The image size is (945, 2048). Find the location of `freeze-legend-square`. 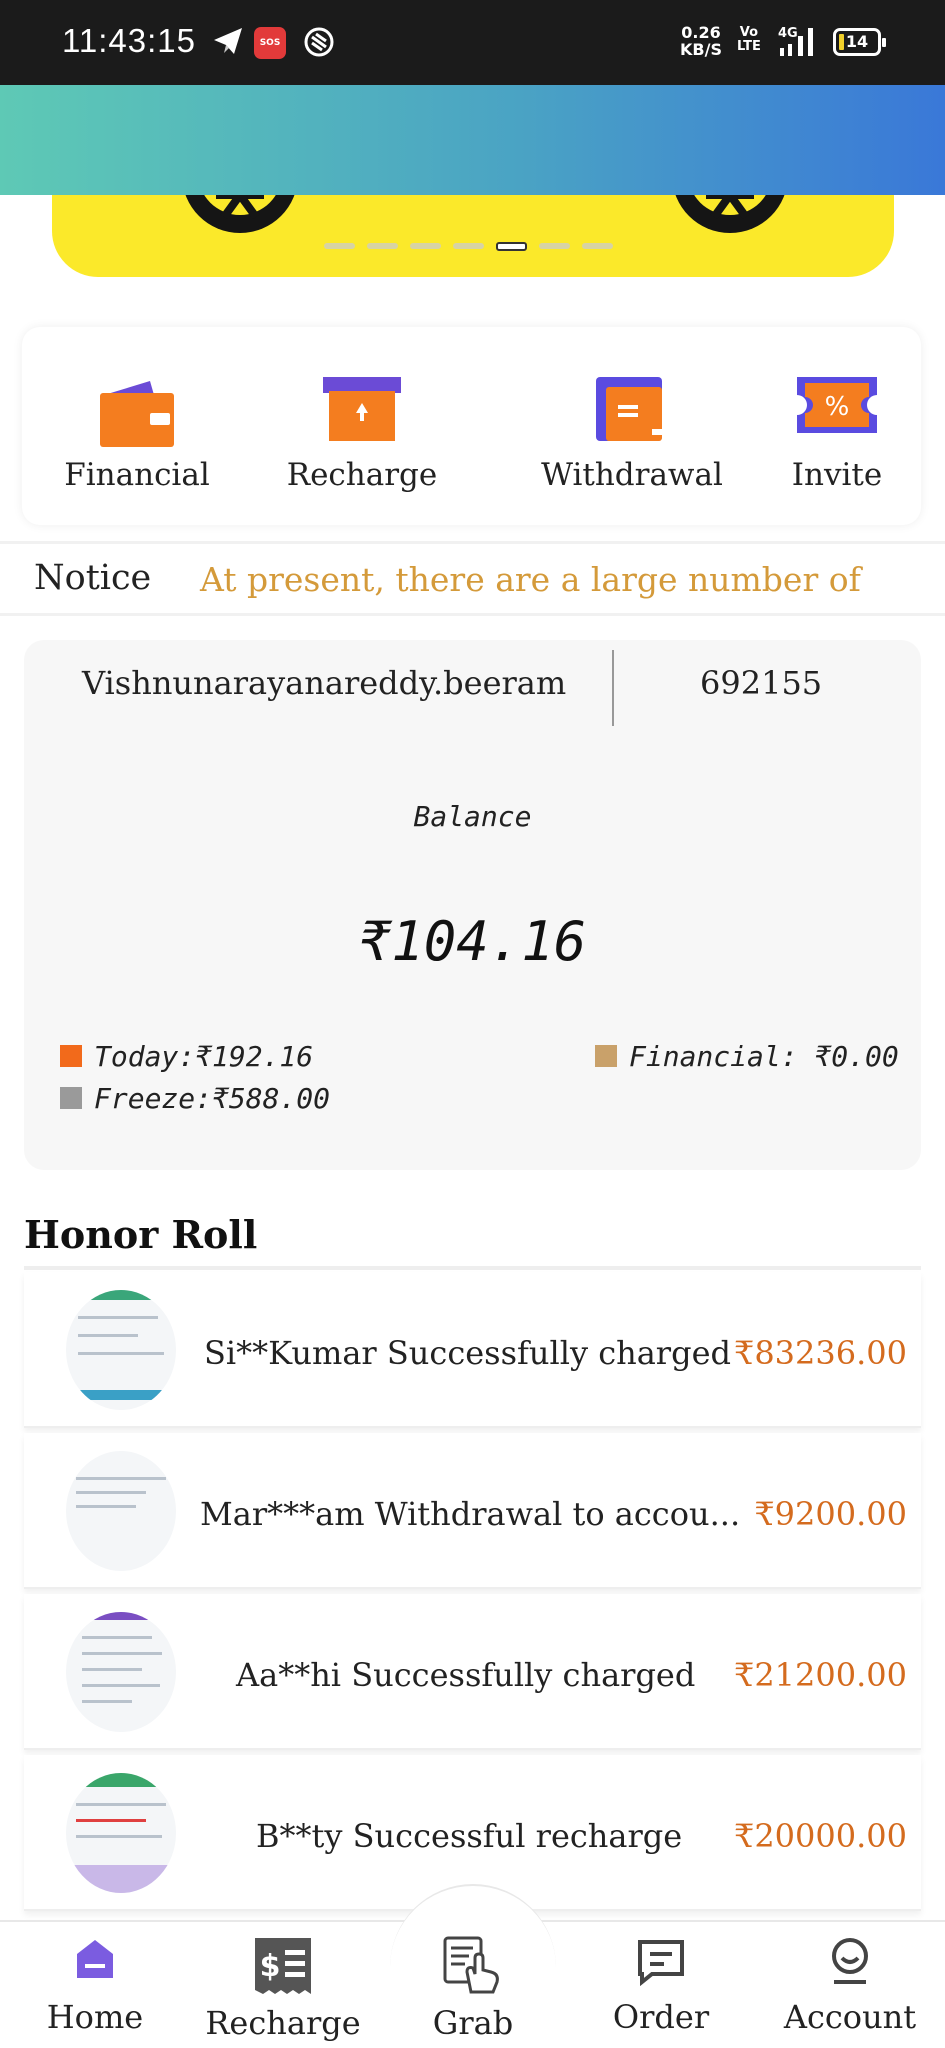

freeze-legend-square is located at coordinates (71, 1098).